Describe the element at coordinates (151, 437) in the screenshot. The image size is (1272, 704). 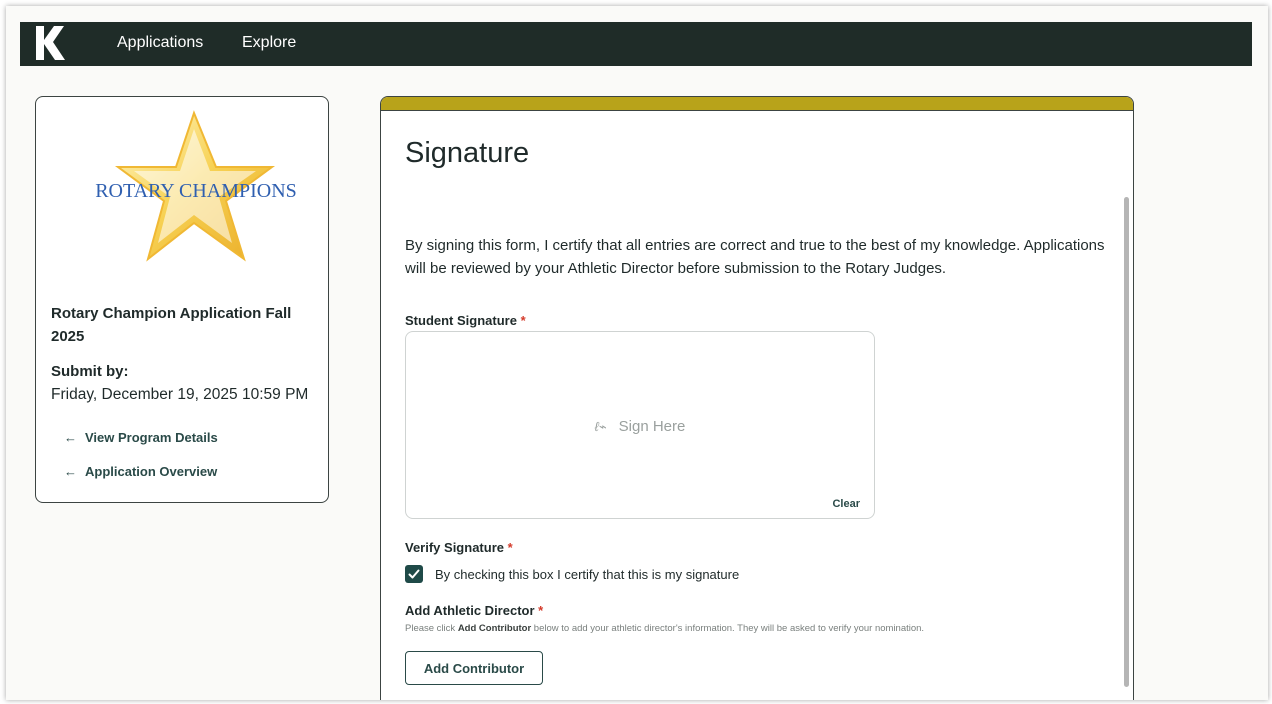
I see `view-program-details-label: View Program Details` at that location.